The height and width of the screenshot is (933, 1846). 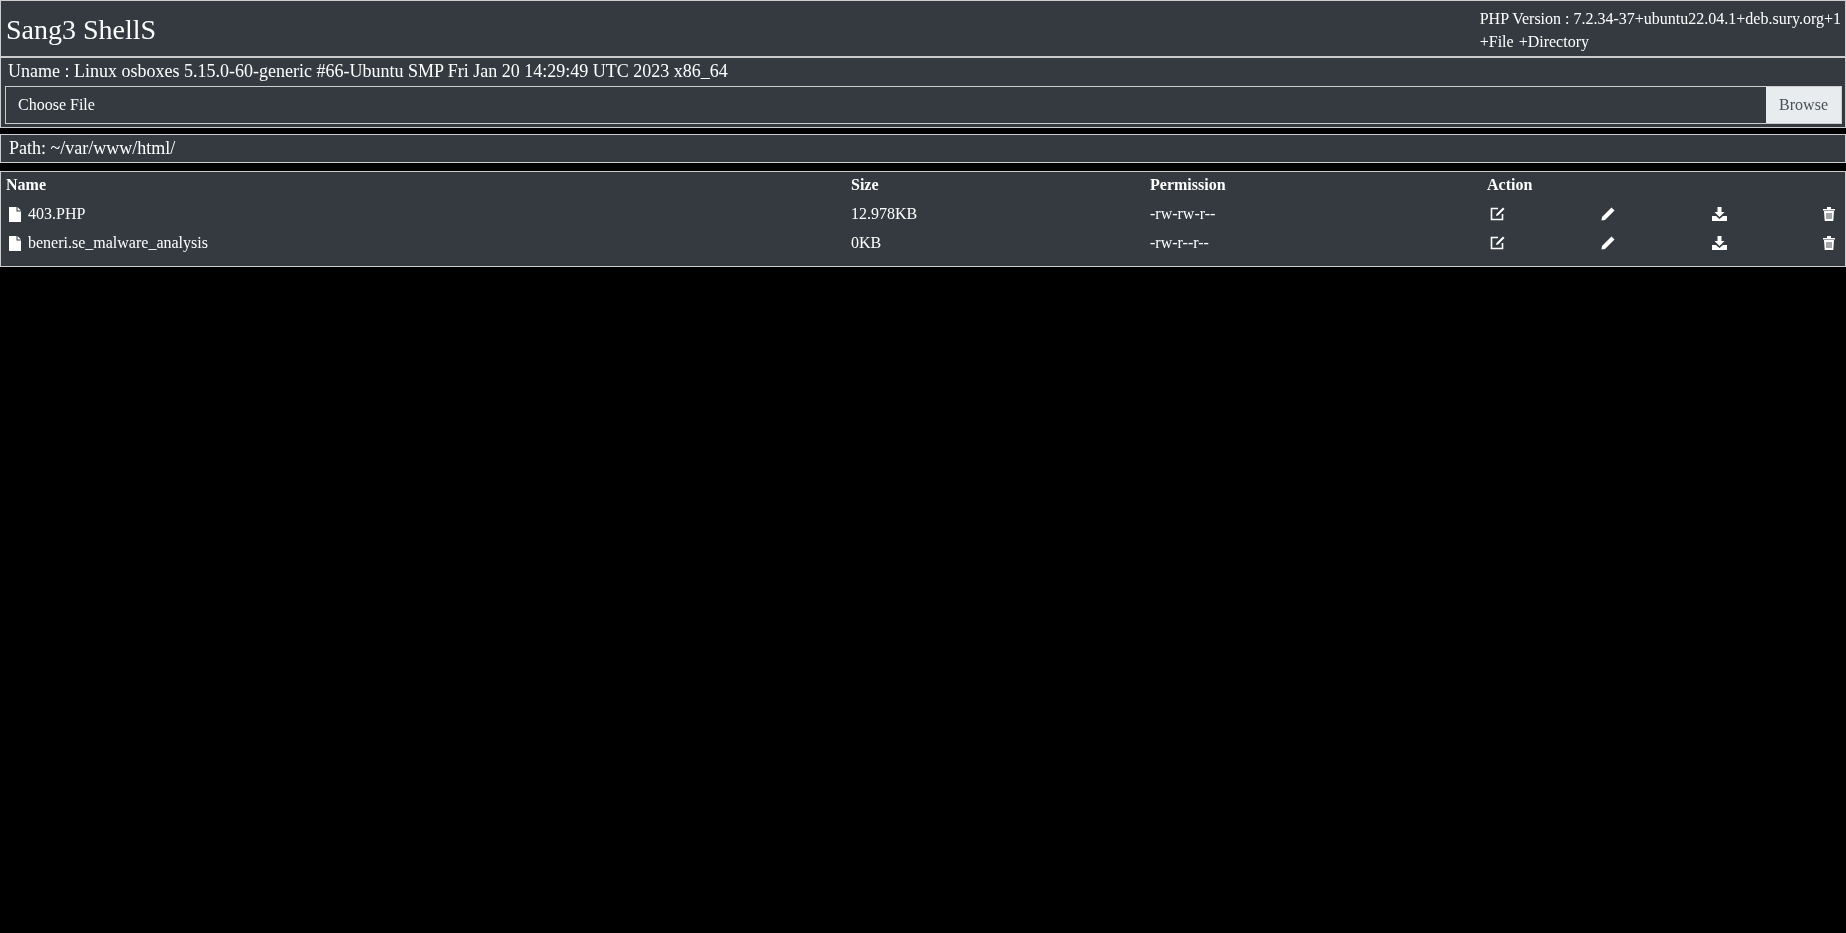 What do you see at coordinates (368, 71) in the screenshot?
I see `uname-text: Uname : Linux osboxes 5.15.0-60-generic #66-Ubuntu SMP Fri Jan 20 14:29:49 UTC 2023 x86_64` at bounding box center [368, 71].